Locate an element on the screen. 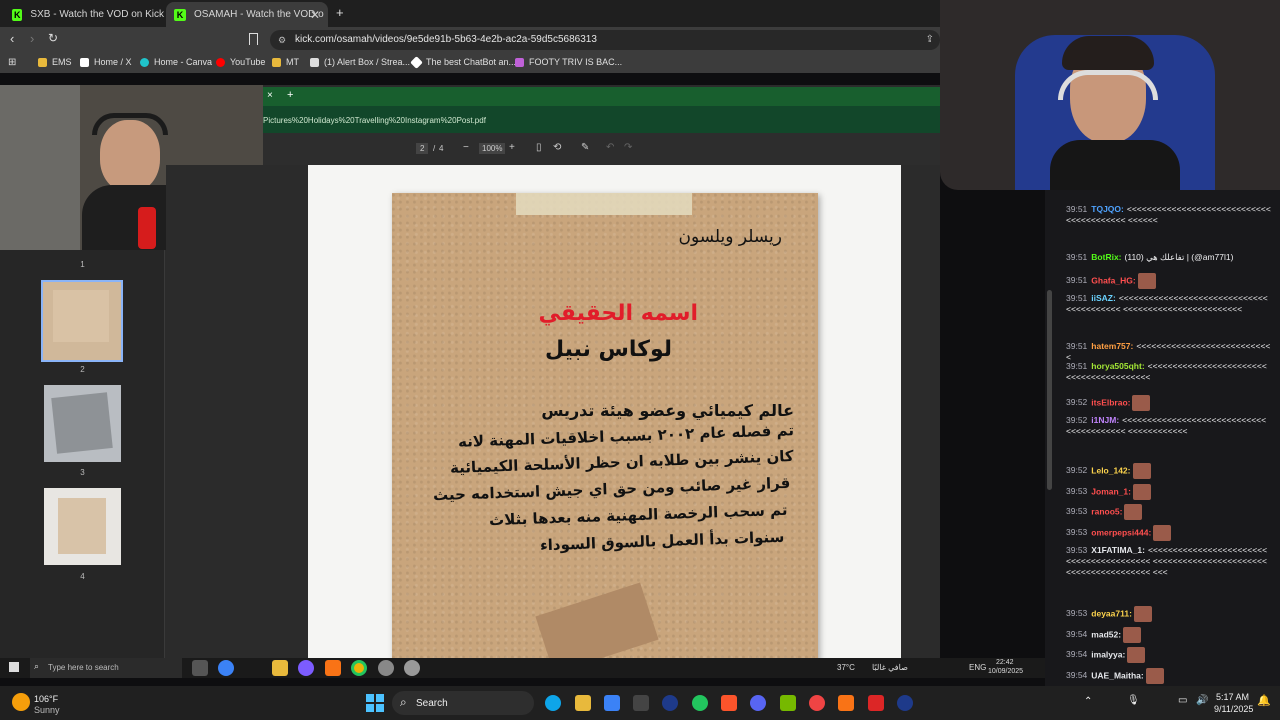 The width and height of the screenshot is (1280, 720). chat-username: Joman_1: is located at coordinates (1111, 491).